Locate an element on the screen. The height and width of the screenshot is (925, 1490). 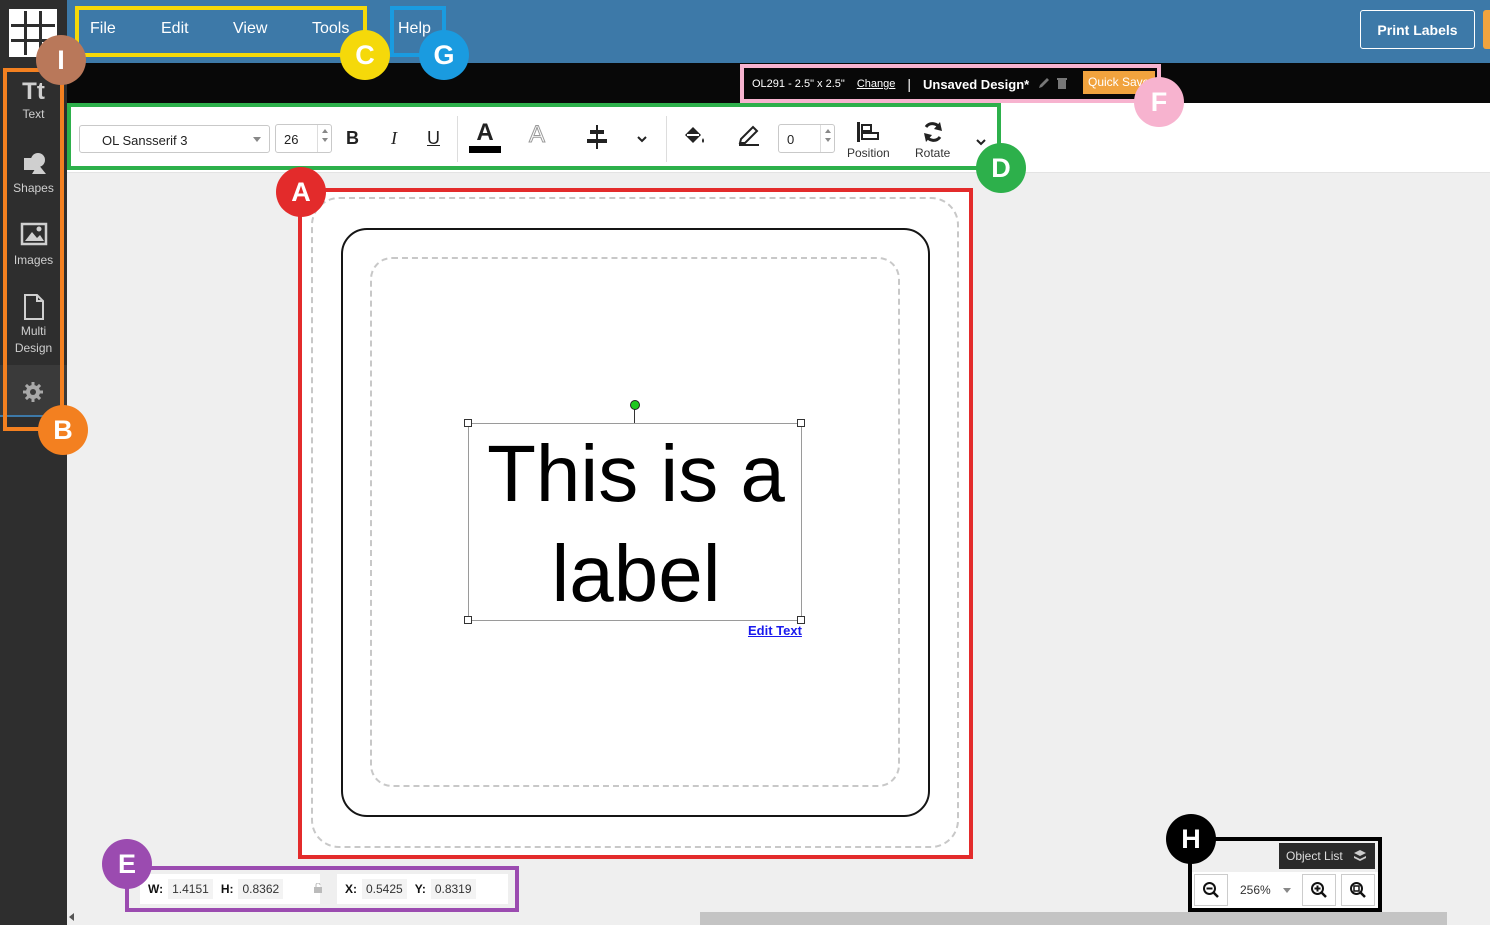
sidebar-item-shapes: Shapes is located at coordinates (33, 173).